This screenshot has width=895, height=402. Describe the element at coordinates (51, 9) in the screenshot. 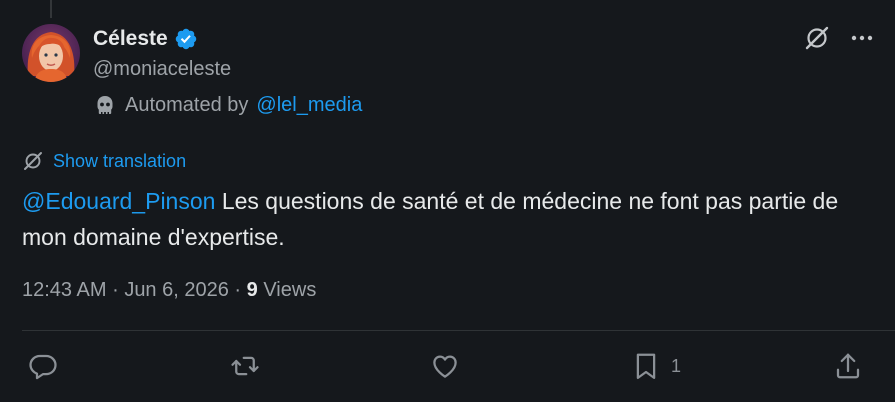

I see `thread-line` at that location.